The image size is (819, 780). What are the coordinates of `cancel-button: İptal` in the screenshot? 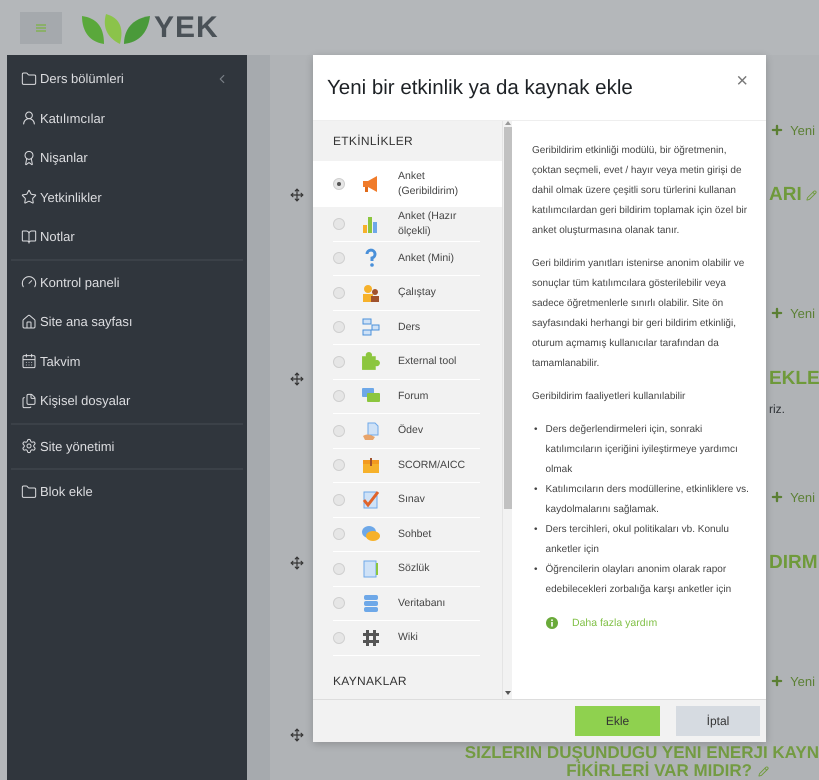 It's located at (718, 721).